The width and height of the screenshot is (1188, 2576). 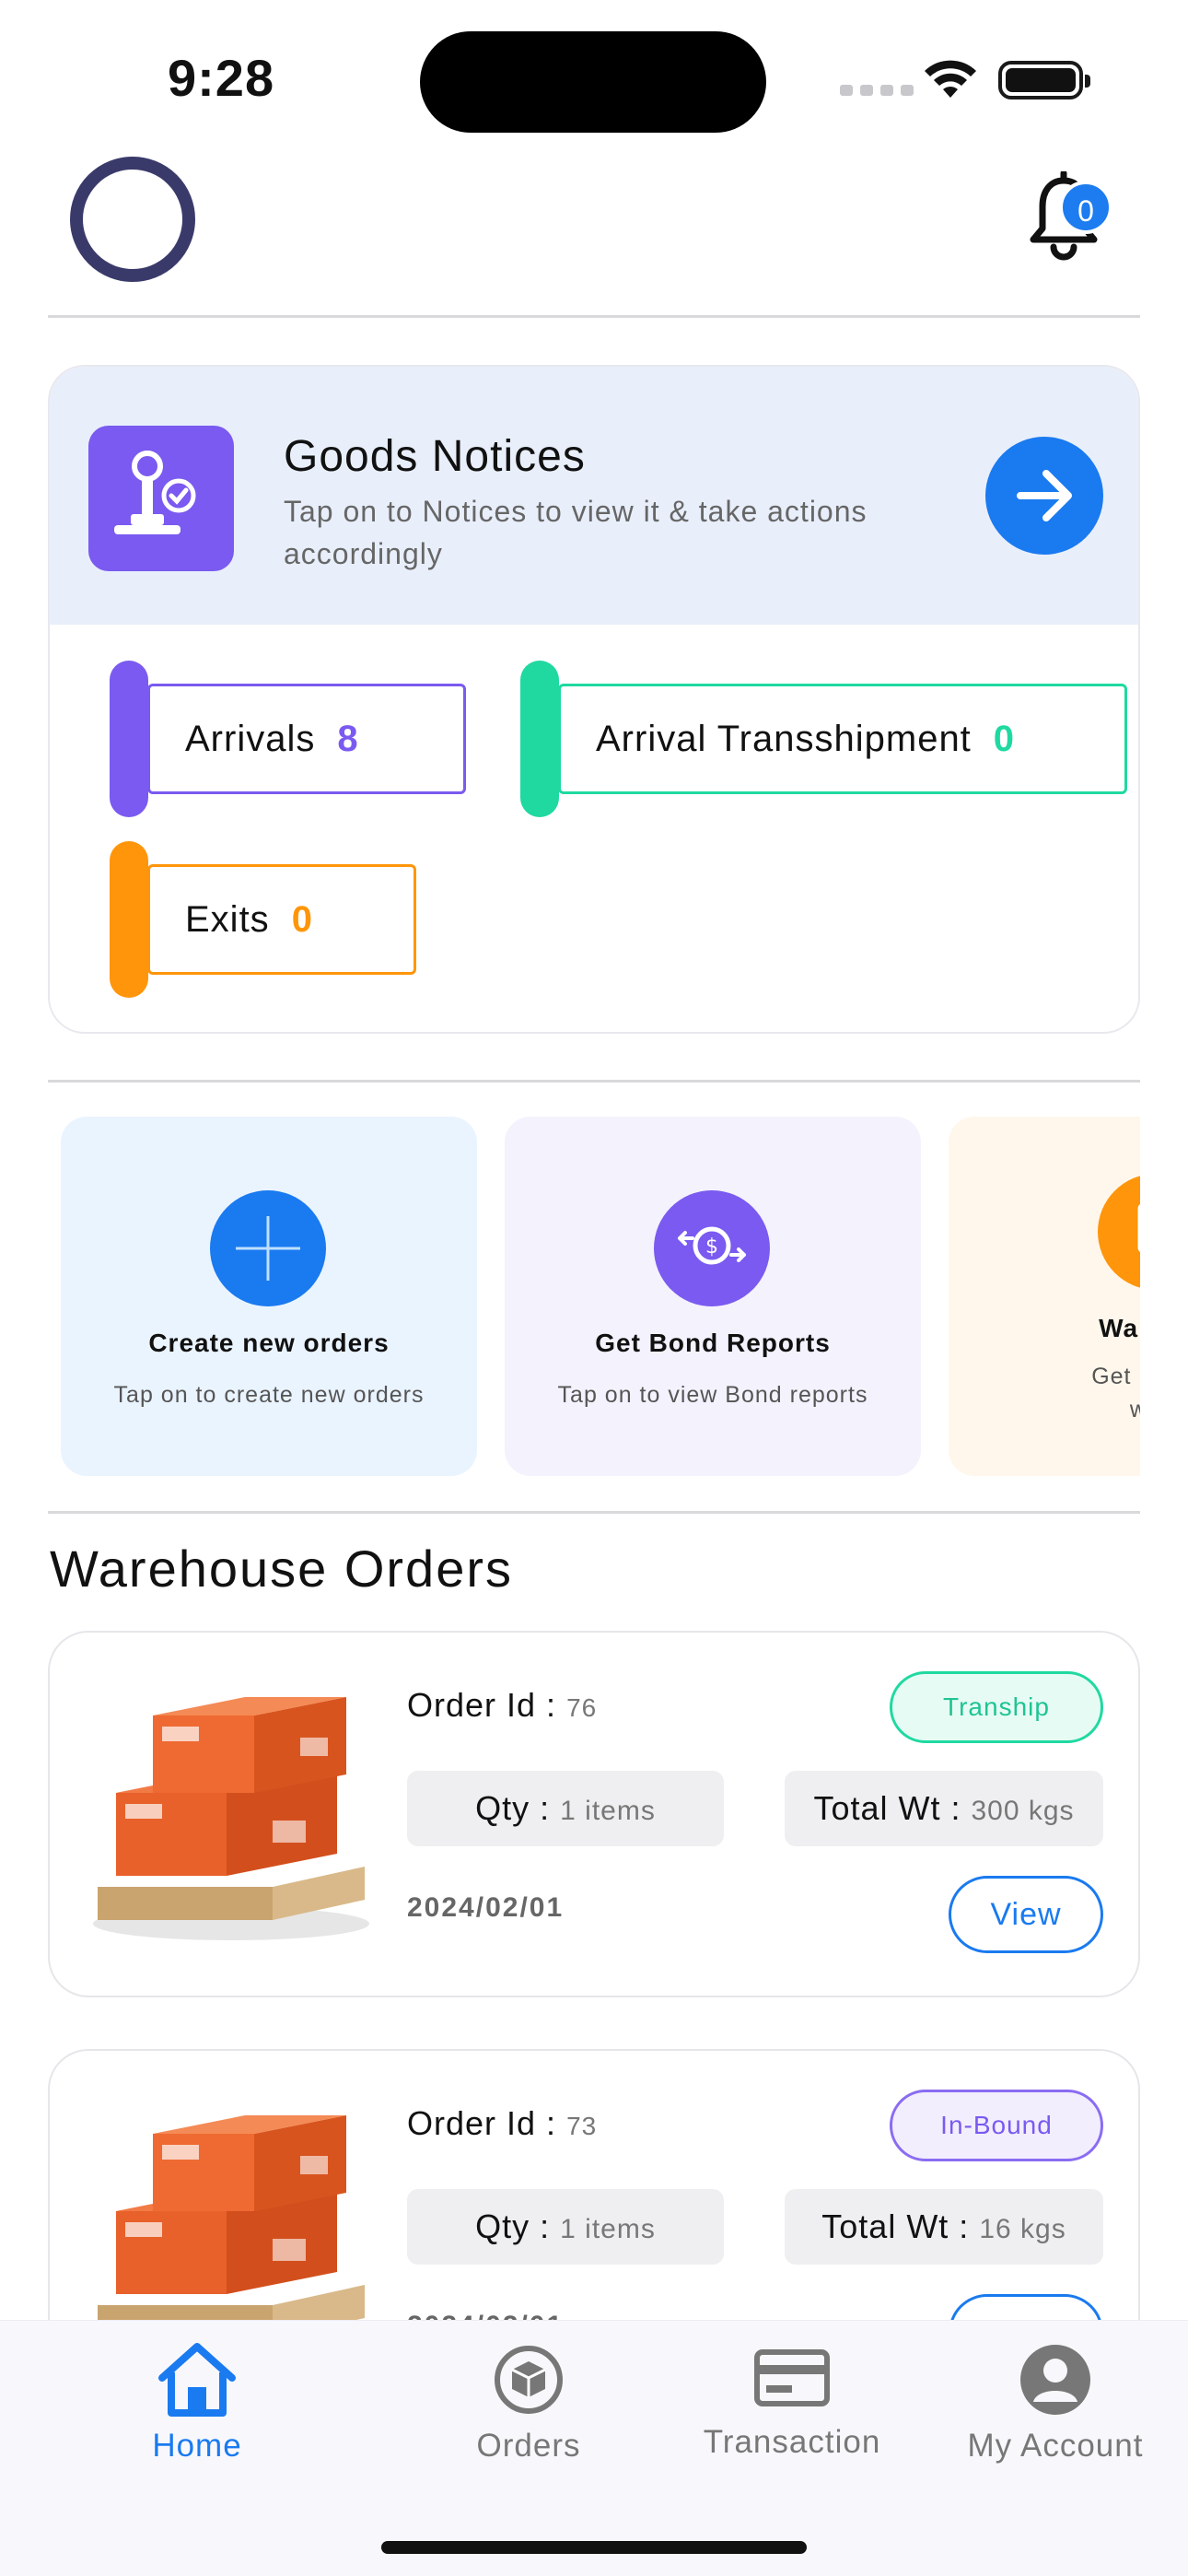 What do you see at coordinates (594, 2547) in the screenshot?
I see `home-indicator` at bounding box center [594, 2547].